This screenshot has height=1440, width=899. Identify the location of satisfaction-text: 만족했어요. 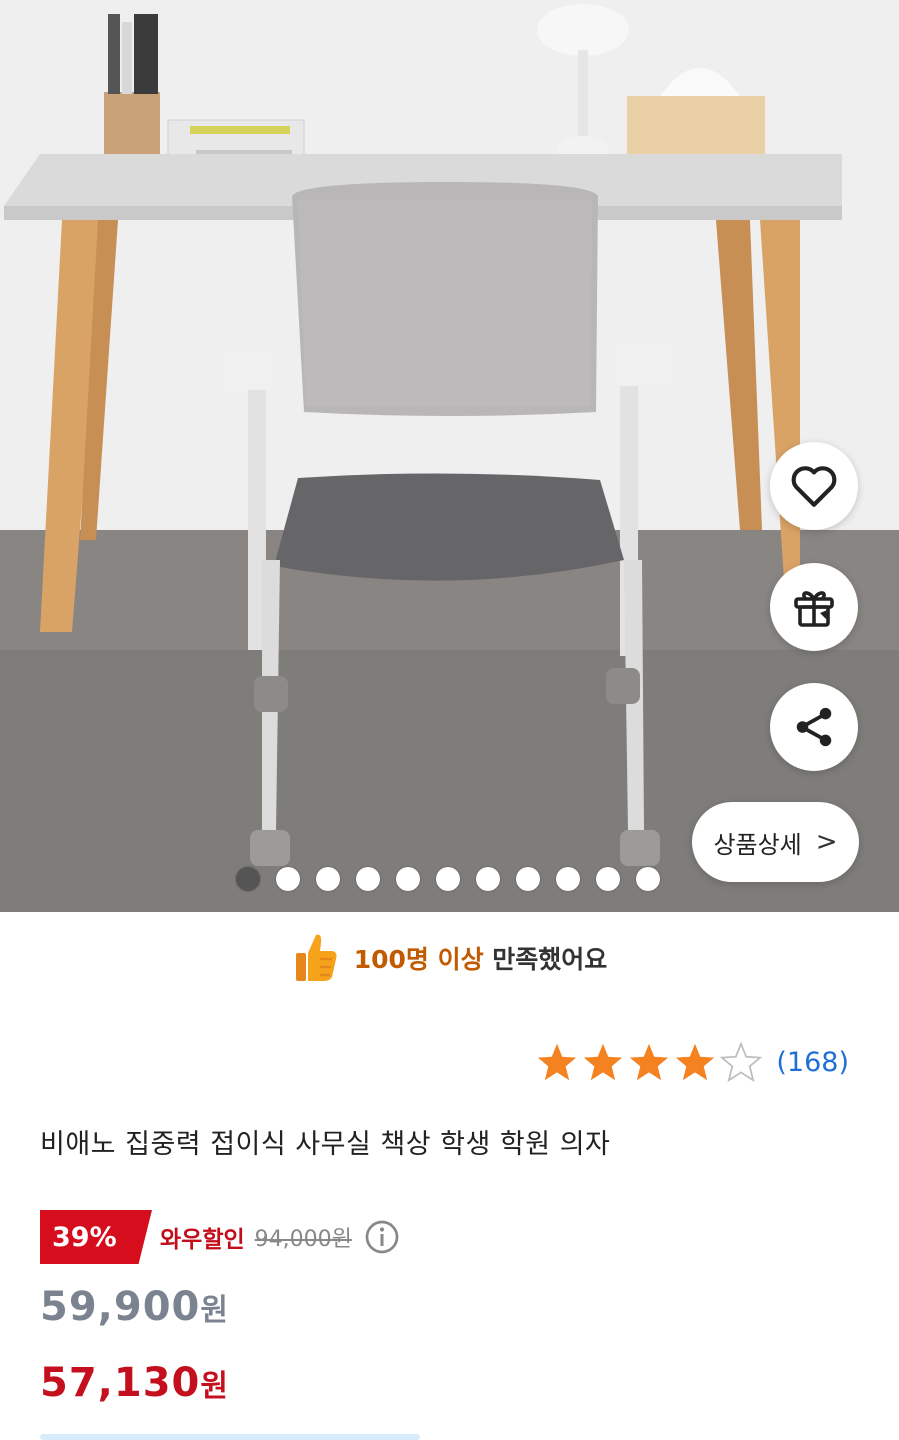
(550, 959).